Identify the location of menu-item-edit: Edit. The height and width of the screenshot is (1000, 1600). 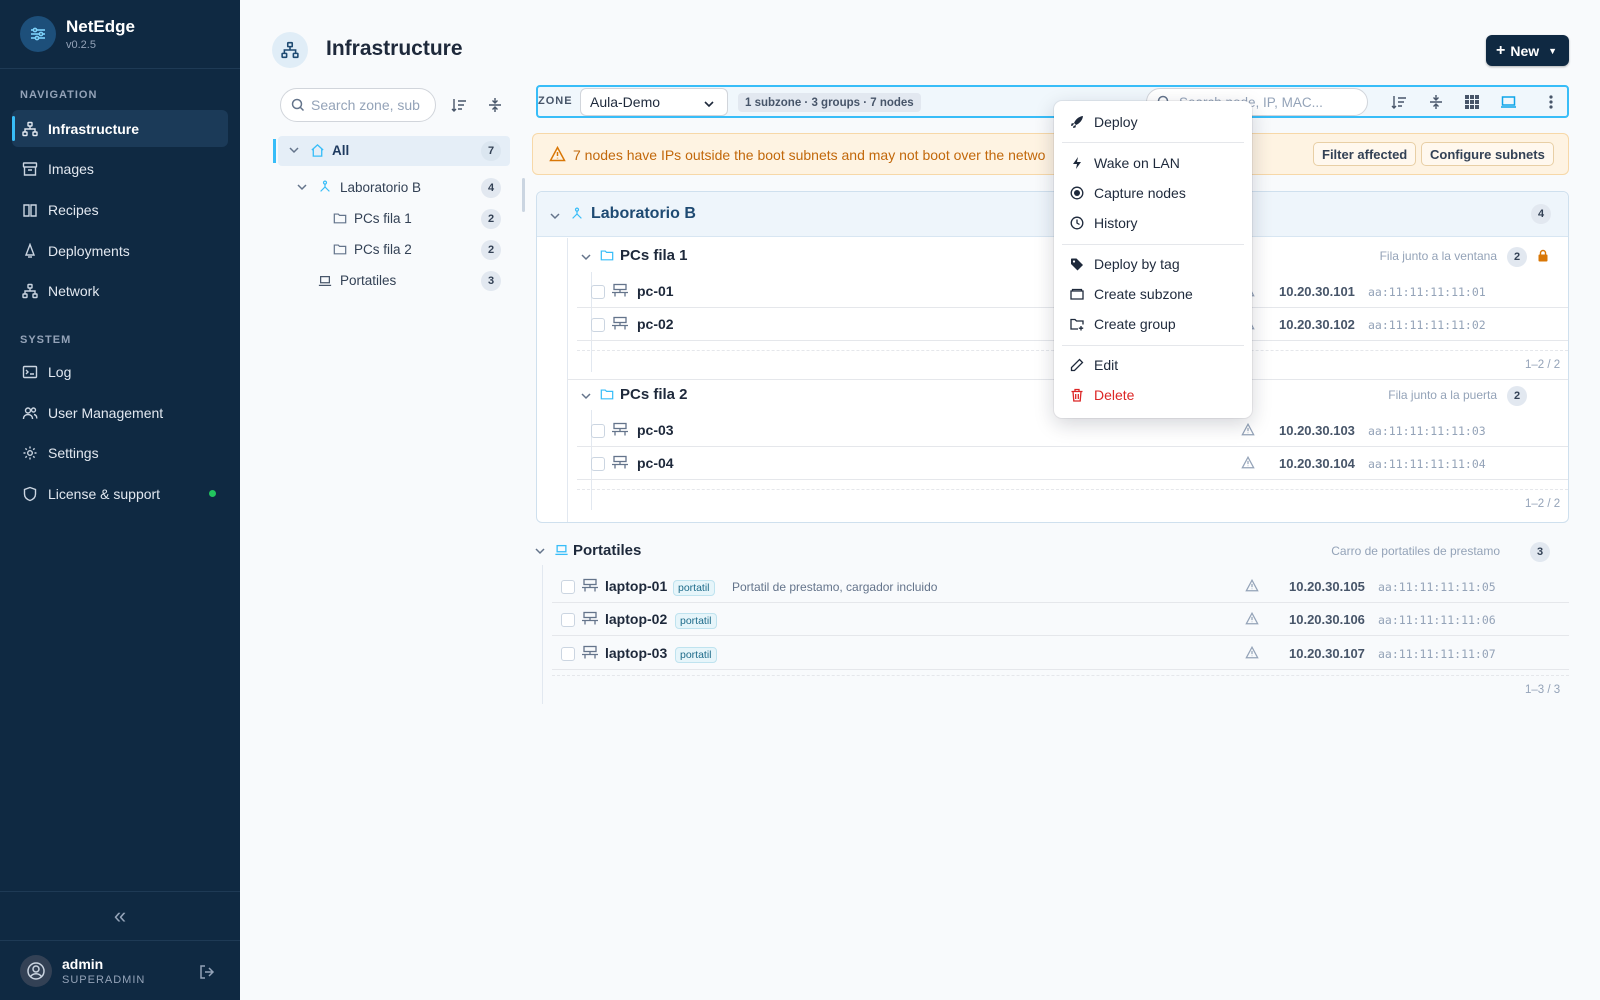
(1094, 365).